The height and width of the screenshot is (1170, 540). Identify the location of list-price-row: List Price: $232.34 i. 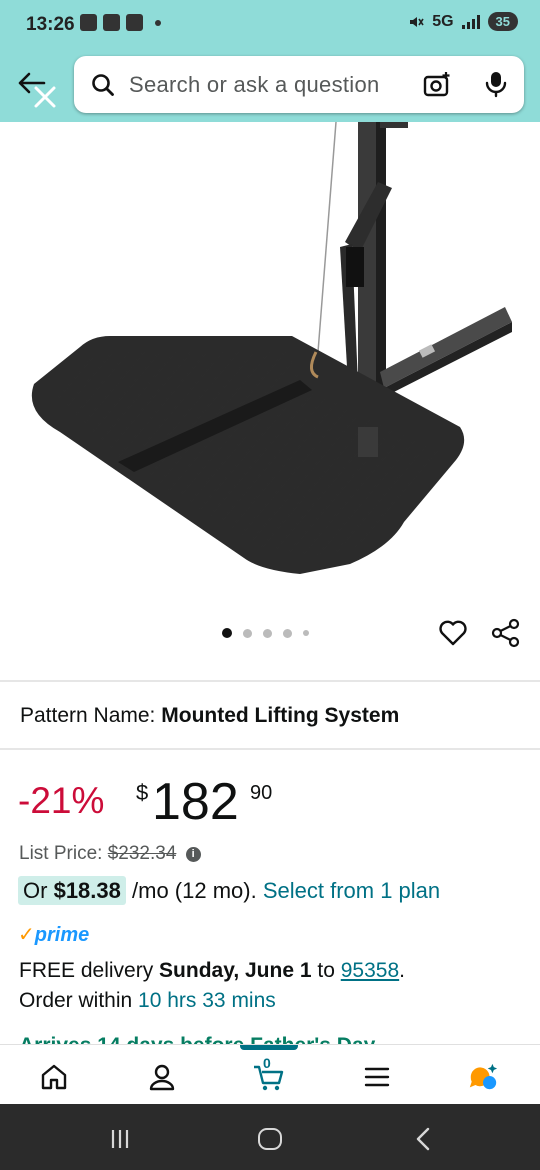
(110, 854).